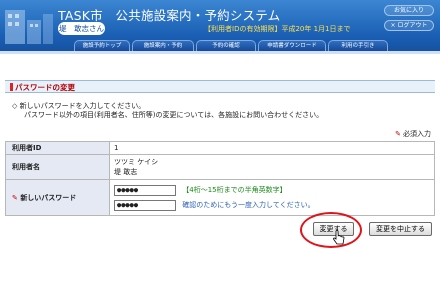  What do you see at coordinates (102, 45) in the screenshot?
I see `tab-reservation-top: 施設予約トップ` at bounding box center [102, 45].